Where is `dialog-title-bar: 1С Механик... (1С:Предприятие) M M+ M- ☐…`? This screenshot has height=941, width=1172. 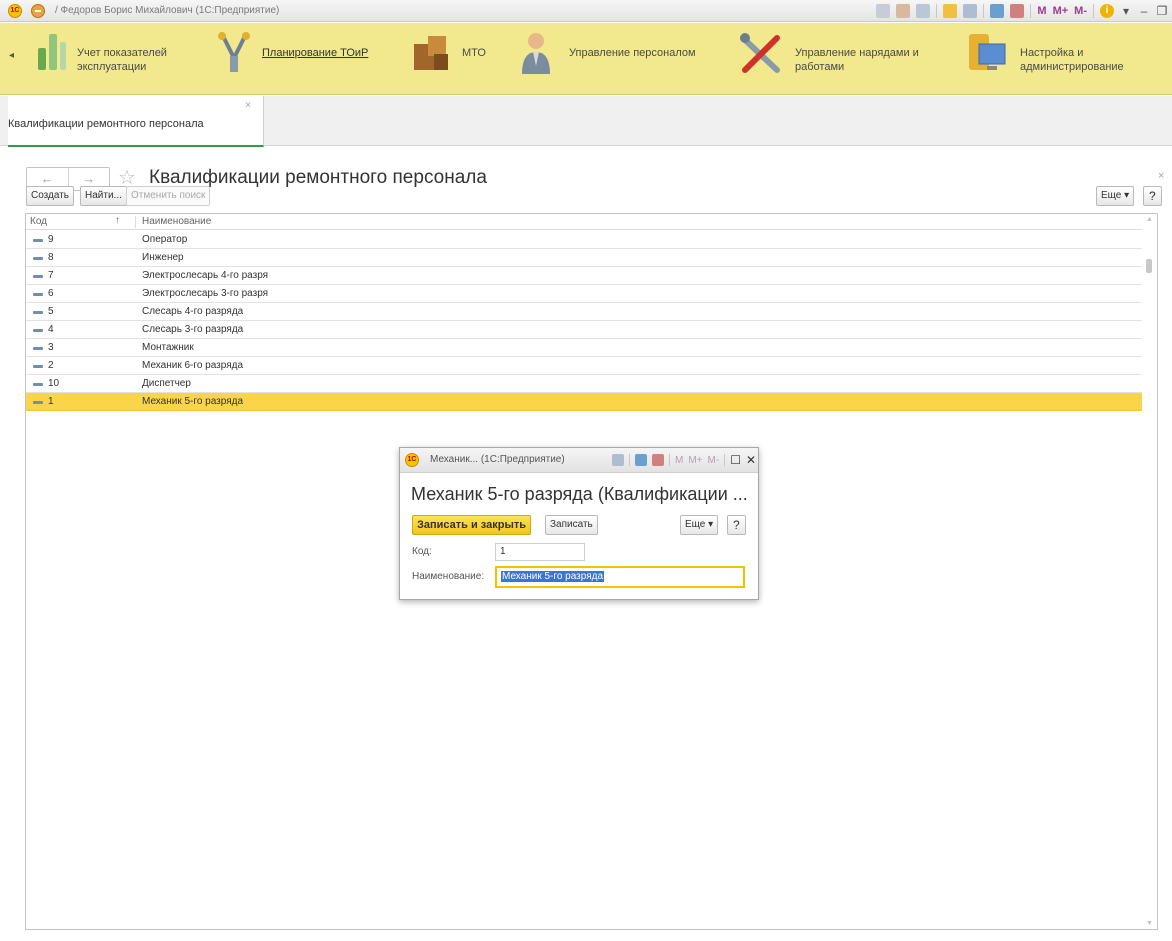 dialog-title-bar: 1С Механик... (1С:Предприятие) M M+ M- ☐… is located at coordinates (579, 460).